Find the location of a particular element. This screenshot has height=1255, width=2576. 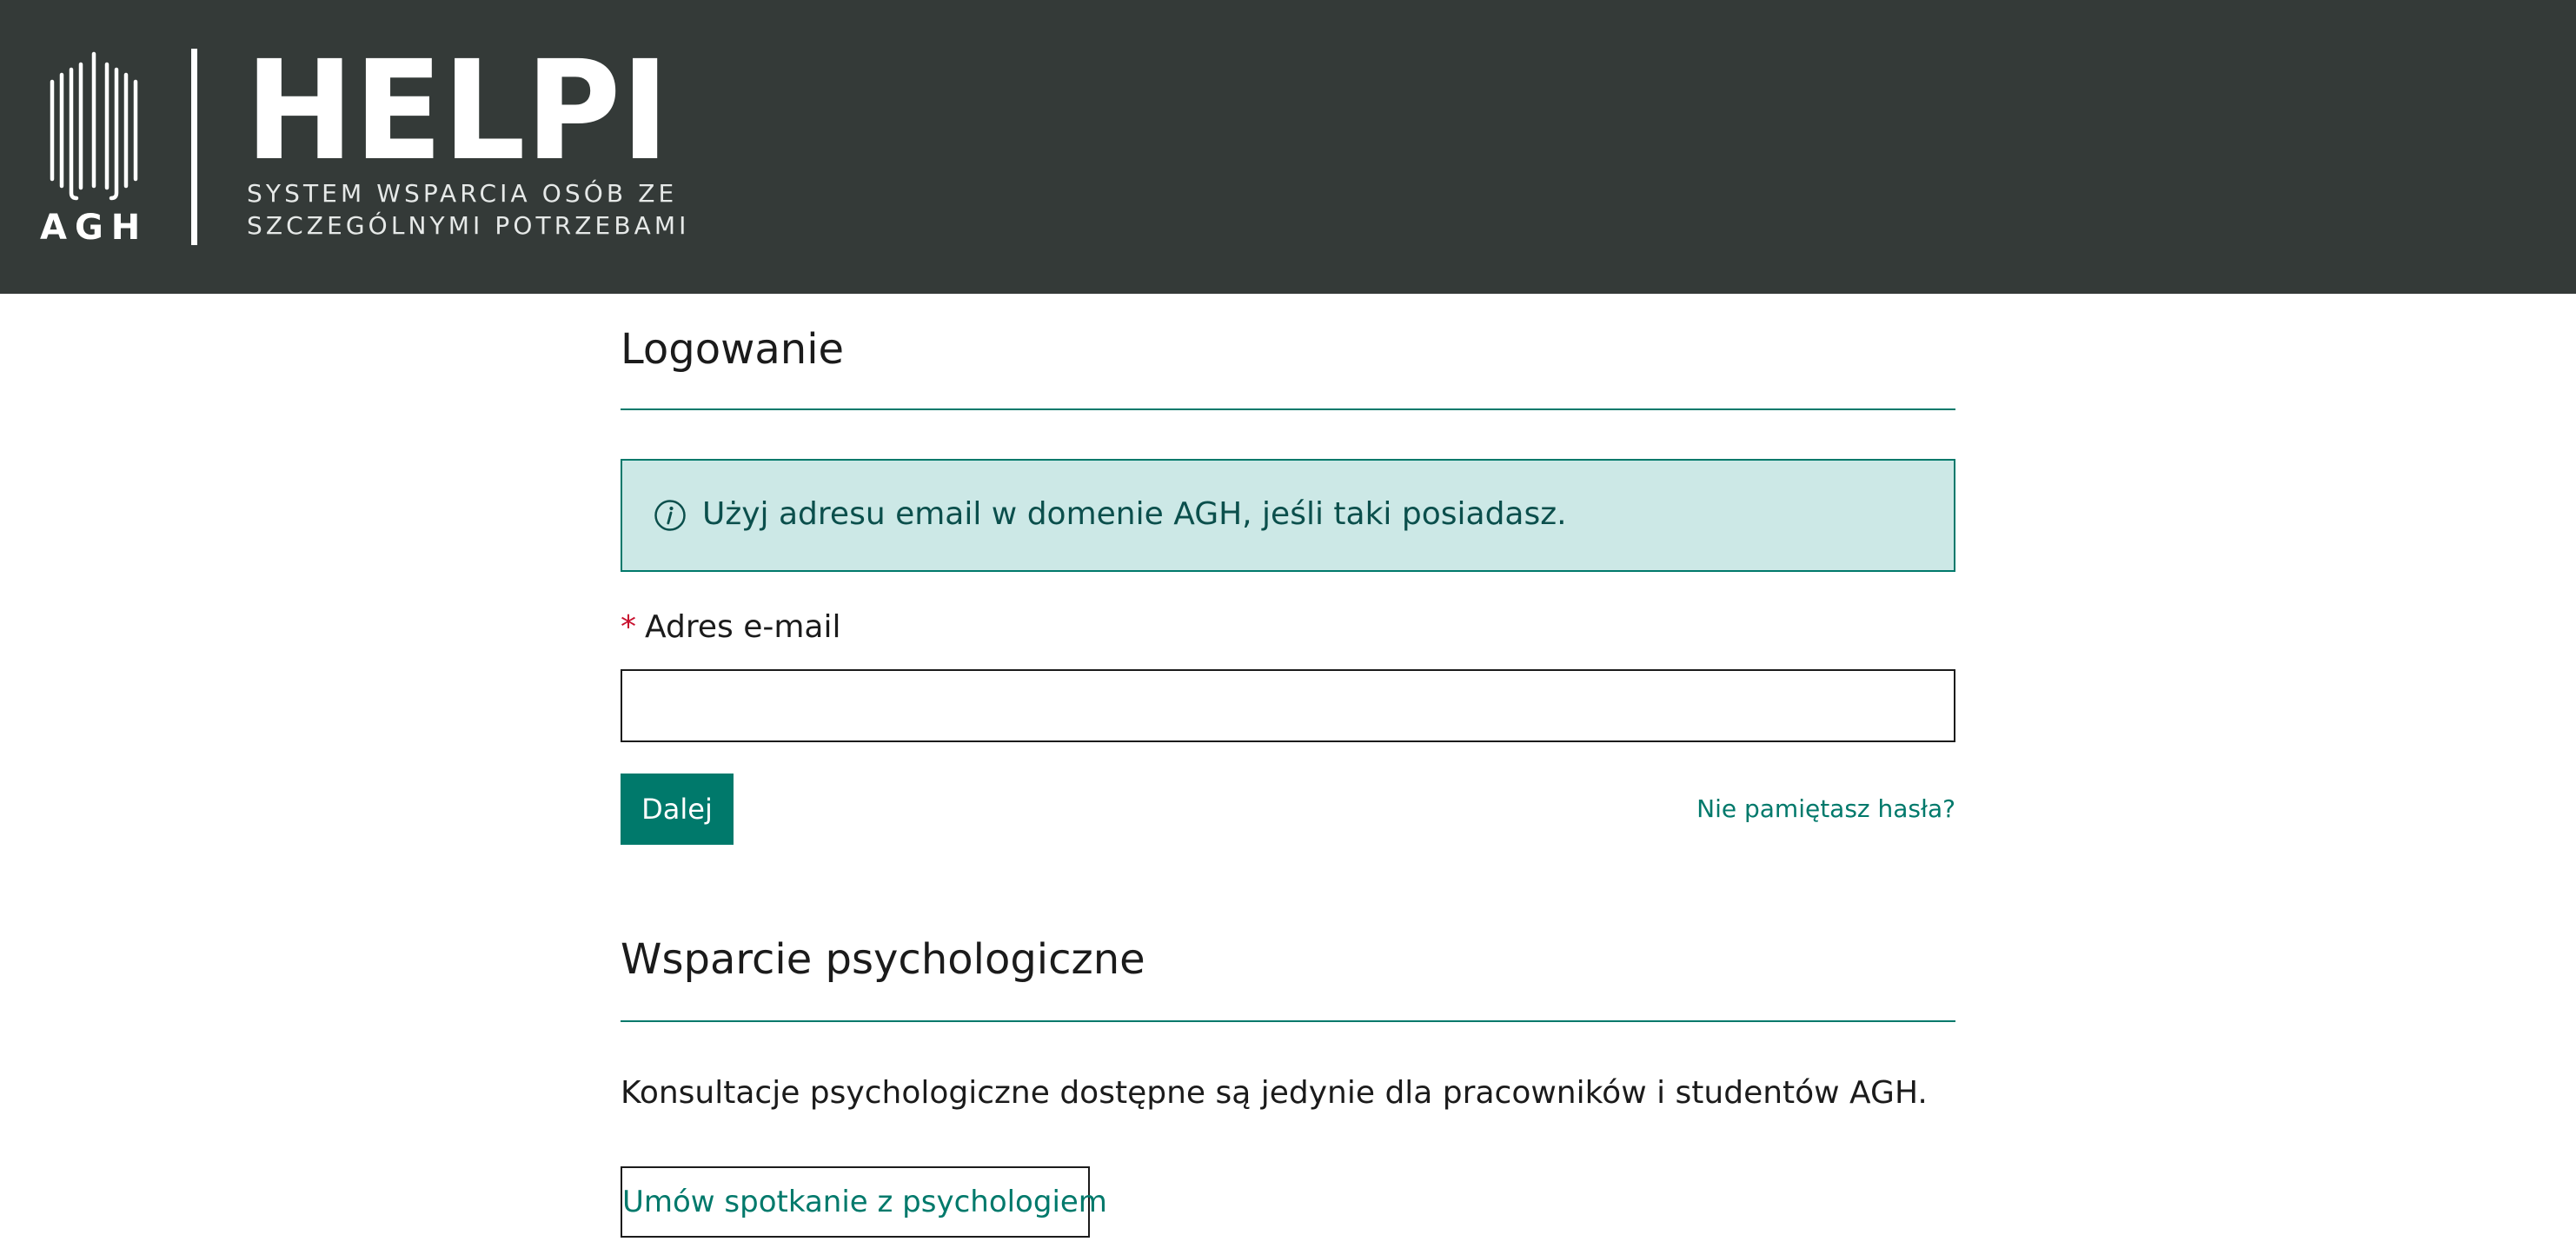

helpi-logo-text: HELPI is located at coordinates (457, 109).